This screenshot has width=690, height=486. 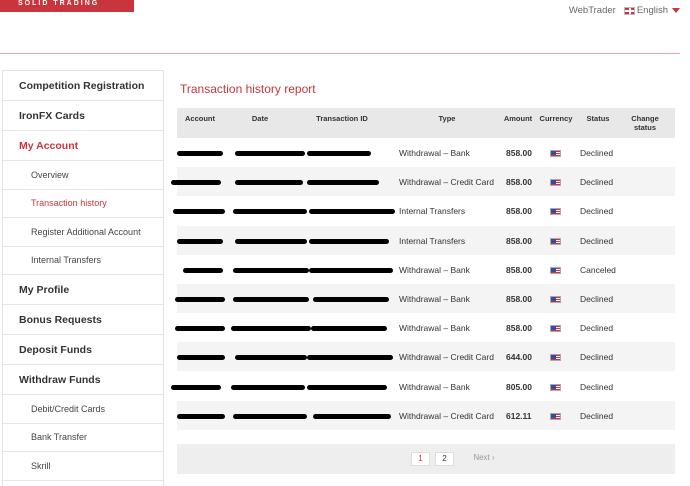 I want to click on column-header-date: Date, so click(x=260, y=118).